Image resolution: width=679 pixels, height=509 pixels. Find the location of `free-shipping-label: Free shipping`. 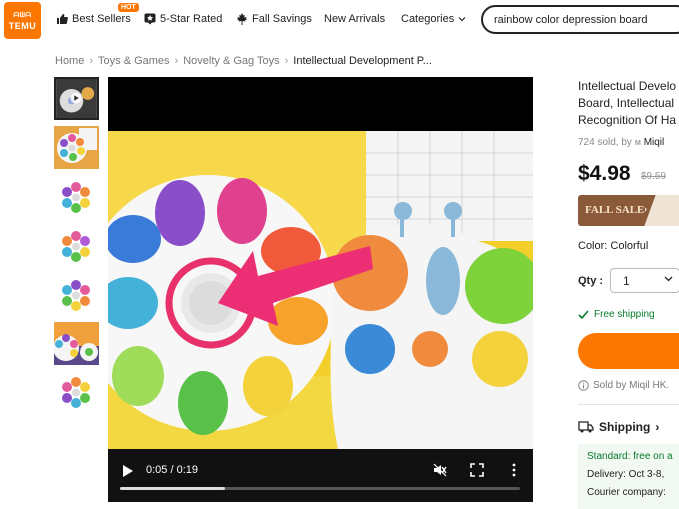

free-shipping-label: Free shipping is located at coordinates (624, 314).